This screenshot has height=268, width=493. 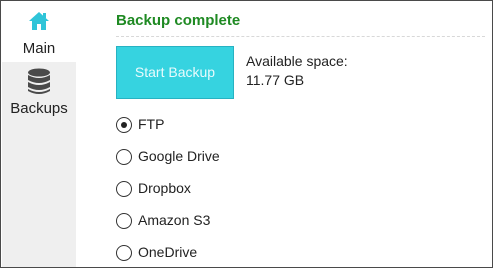 I want to click on available-space-label: Available space:, so click(x=297, y=61).